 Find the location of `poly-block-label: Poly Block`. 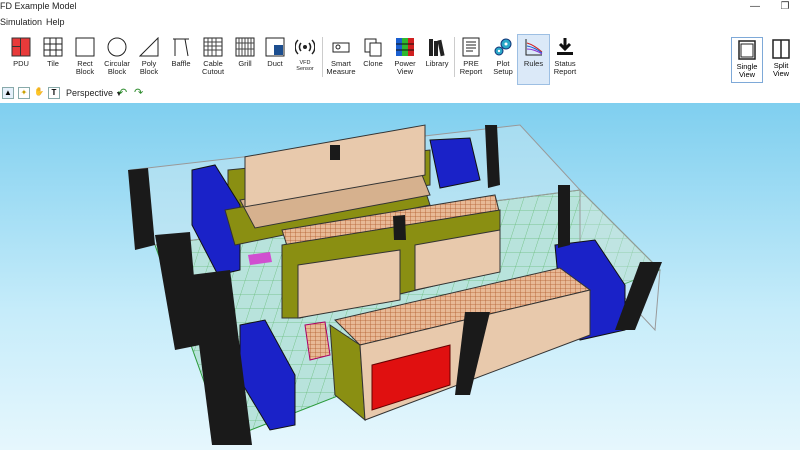

poly-block-label: Poly Block is located at coordinates (149, 67).